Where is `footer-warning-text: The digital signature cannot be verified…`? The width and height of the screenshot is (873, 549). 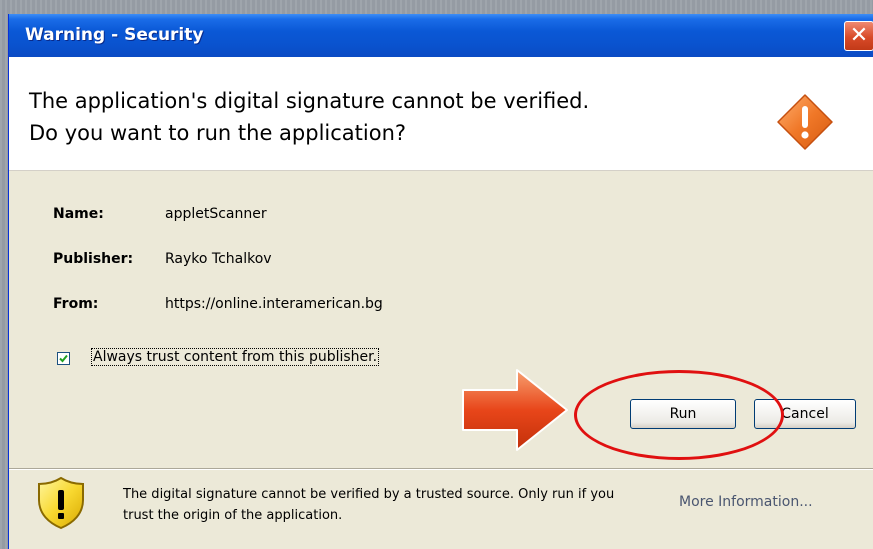
footer-warning-text: The digital signature cannot be verified… is located at coordinates (369, 505).